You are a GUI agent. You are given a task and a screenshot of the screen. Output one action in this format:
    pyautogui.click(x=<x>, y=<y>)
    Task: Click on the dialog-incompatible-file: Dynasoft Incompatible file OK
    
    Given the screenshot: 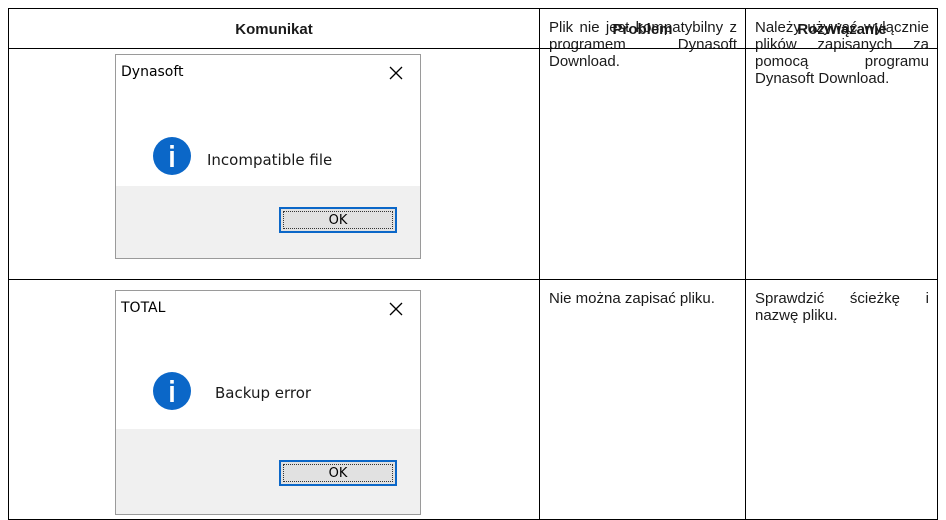 What is the action you would take?
    pyautogui.click(x=268, y=156)
    